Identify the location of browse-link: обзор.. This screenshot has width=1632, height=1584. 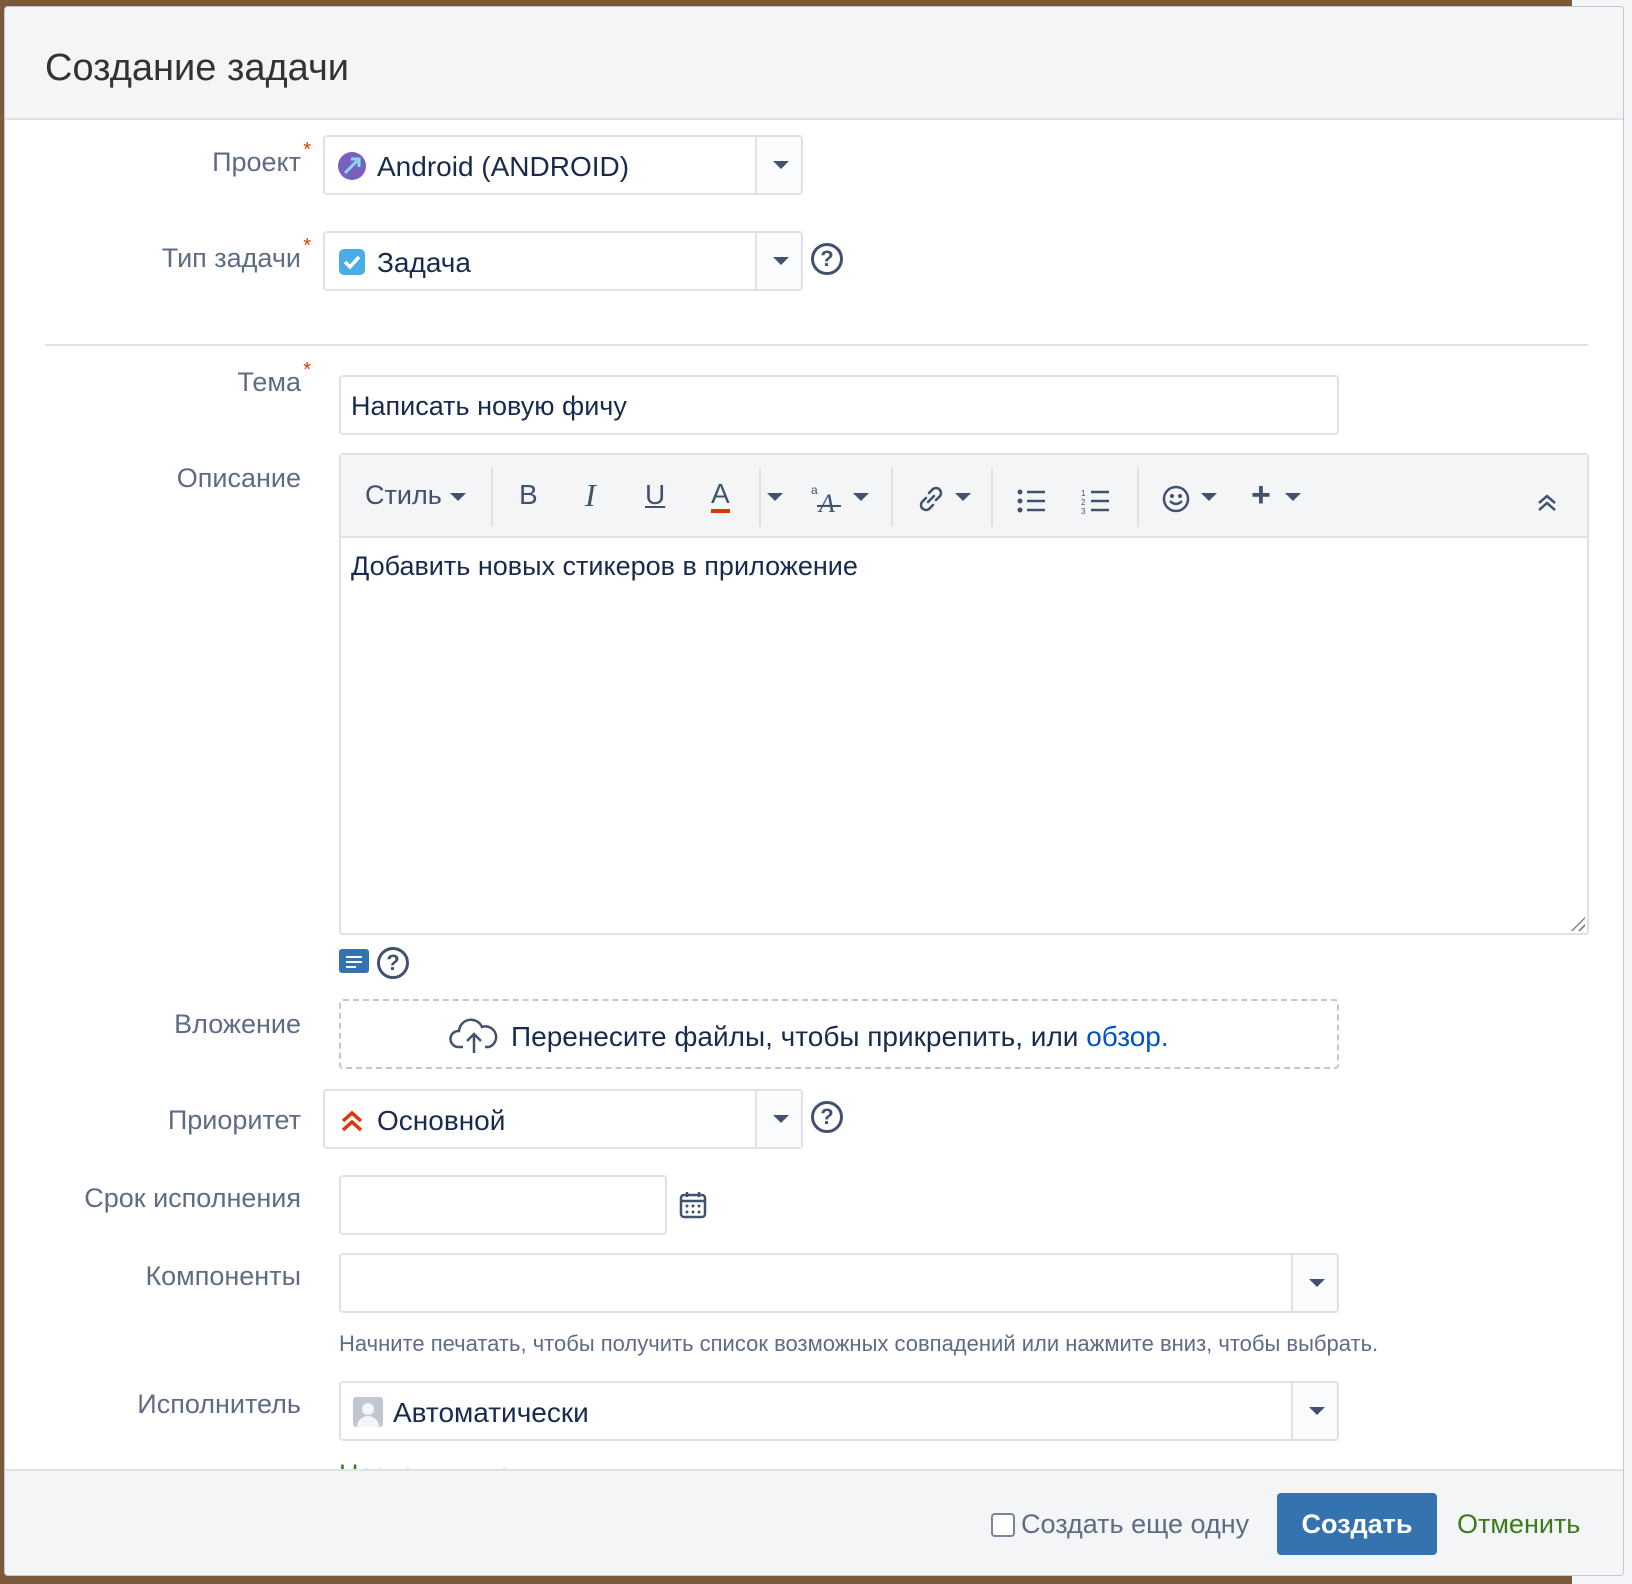
(1127, 1036).